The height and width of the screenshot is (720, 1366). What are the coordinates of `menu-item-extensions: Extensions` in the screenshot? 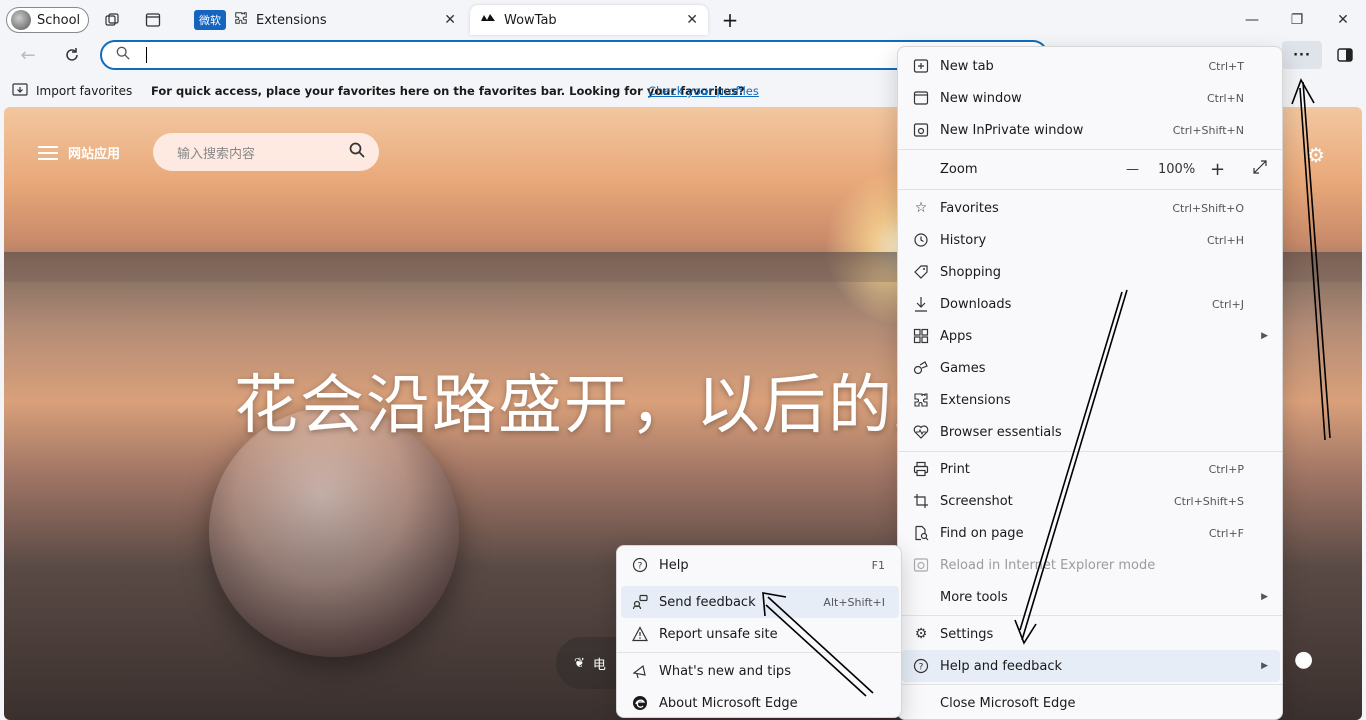 It's located at (1091, 400).